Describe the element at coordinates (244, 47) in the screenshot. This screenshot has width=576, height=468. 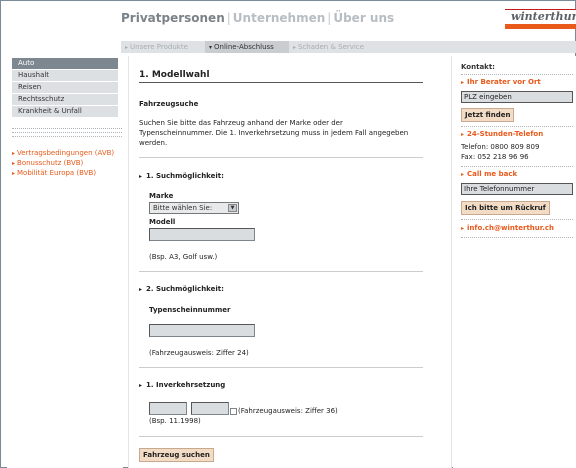
I see `tab-label: Online-Abschluss` at that location.